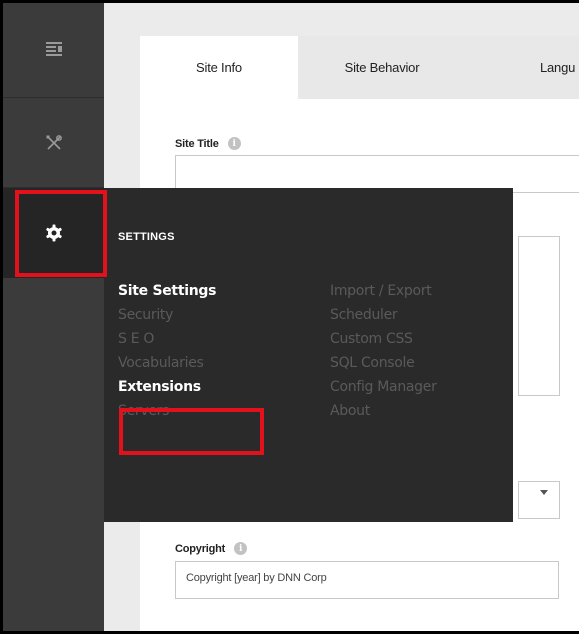  I want to click on menu-item-extensions: Extensions, so click(167, 387).